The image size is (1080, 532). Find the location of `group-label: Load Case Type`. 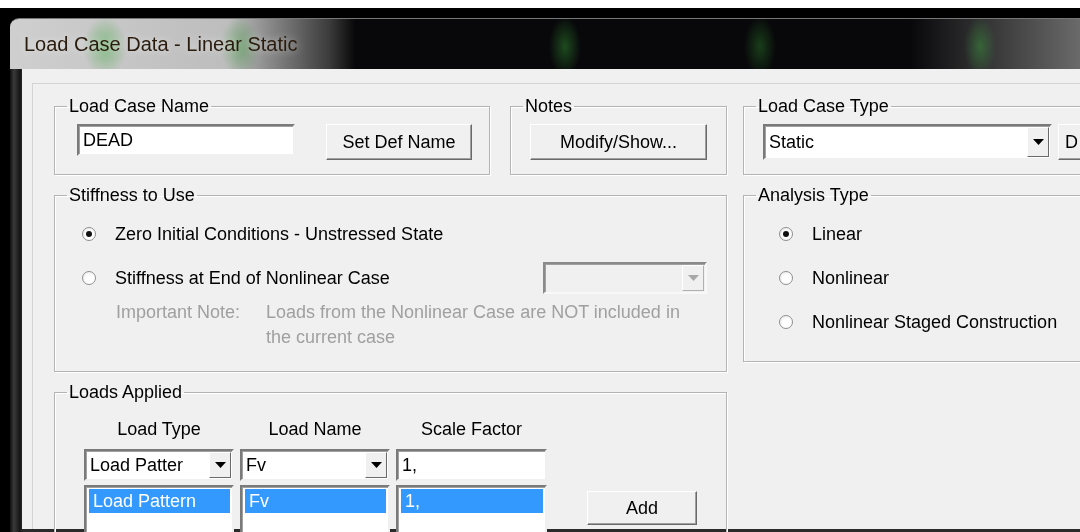

group-label: Load Case Type is located at coordinates (823, 106).